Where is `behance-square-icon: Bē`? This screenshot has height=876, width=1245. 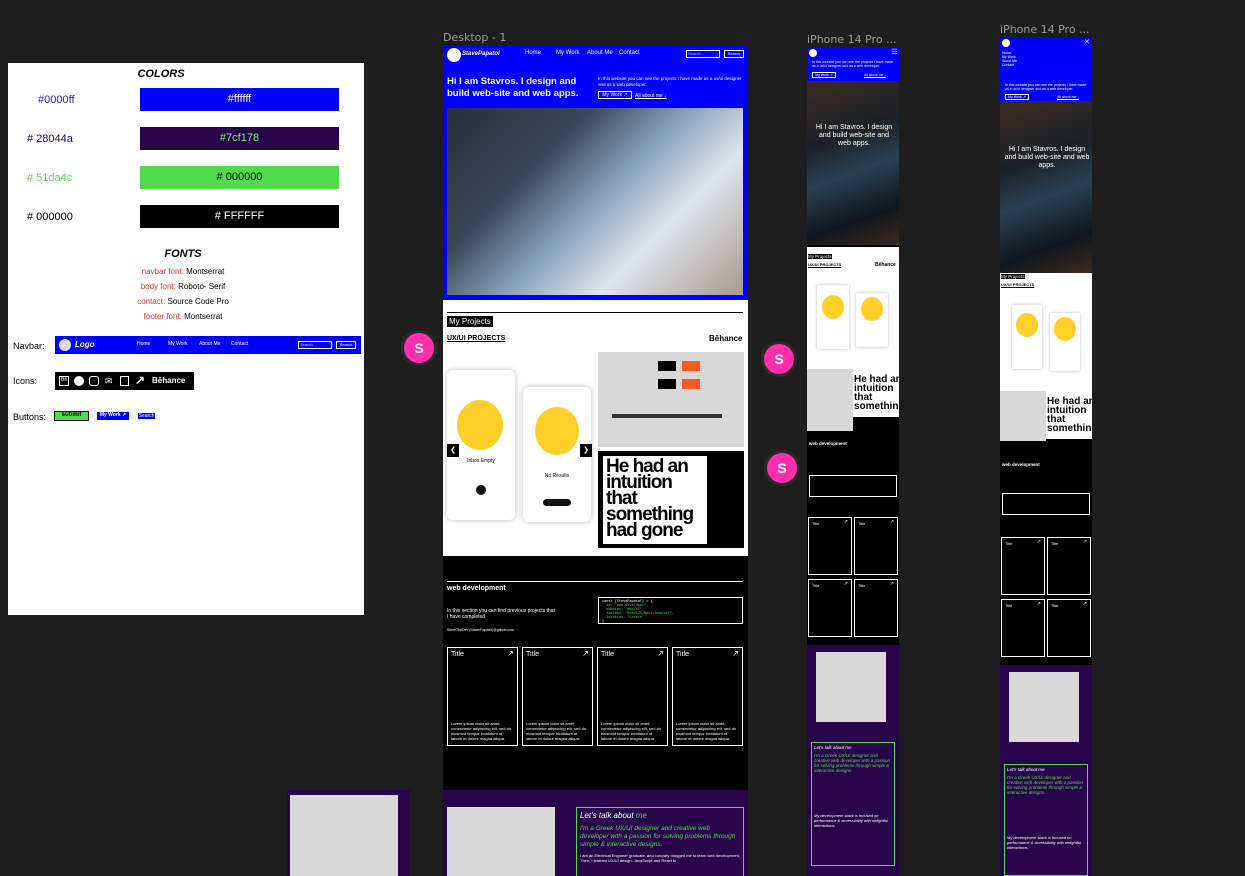 behance-square-icon: Bē is located at coordinates (64, 381).